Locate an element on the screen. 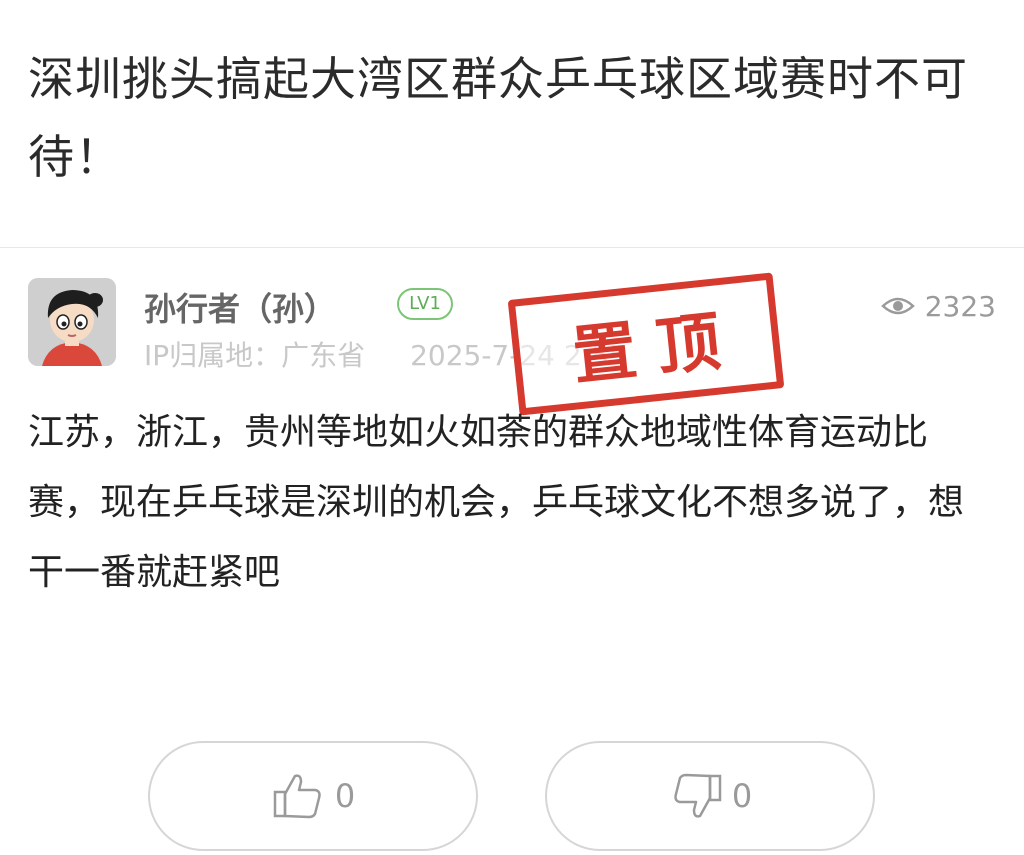 Image resolution: width=1024 pixels, height=855 pixels. thumbs-up-icon is located at coordinates (297, 796).